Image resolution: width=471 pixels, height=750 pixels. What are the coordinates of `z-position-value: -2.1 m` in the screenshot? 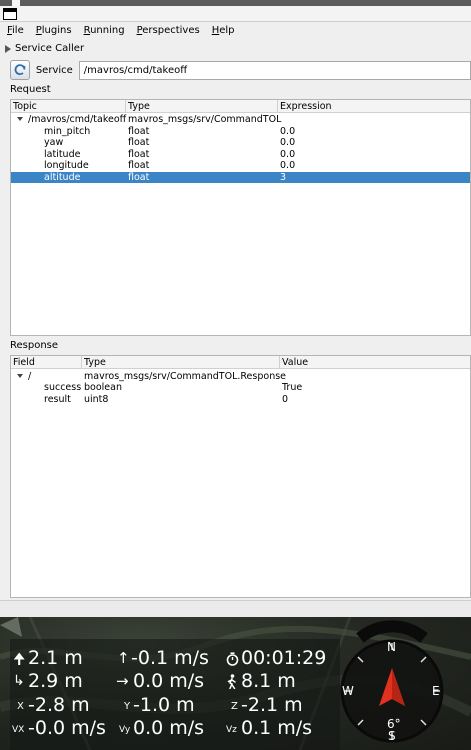 It's located at (272, 705).